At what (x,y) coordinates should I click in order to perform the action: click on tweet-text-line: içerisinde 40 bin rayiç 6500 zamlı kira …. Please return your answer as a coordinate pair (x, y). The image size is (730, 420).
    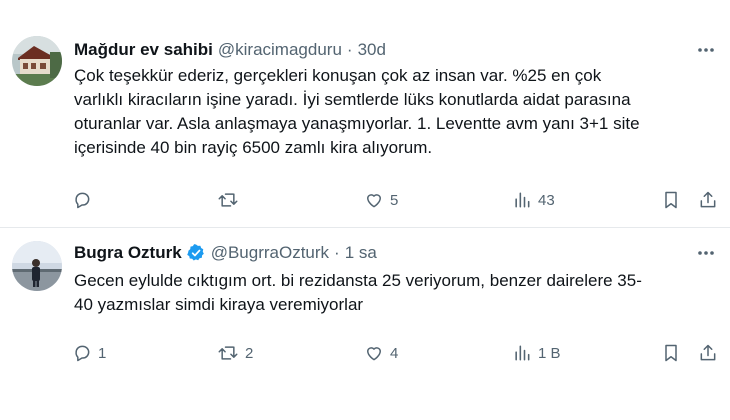
    Looking at the image, I should click on (253, 147).